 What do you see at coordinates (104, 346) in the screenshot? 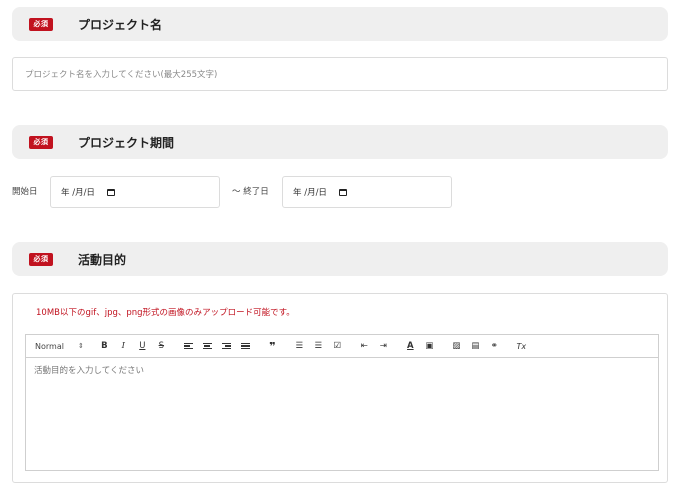
I see `bold-button: B` at bounding box center [104, 346].